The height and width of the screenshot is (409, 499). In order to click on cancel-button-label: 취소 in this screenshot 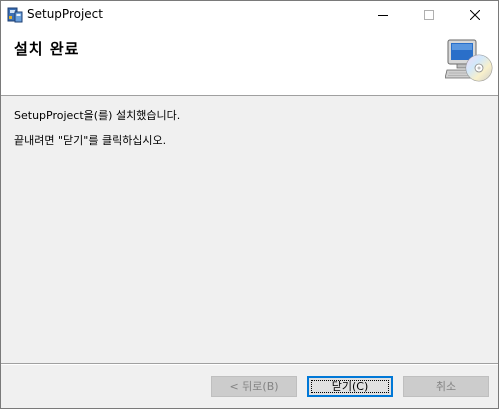, I will do `click(446, 386)`.